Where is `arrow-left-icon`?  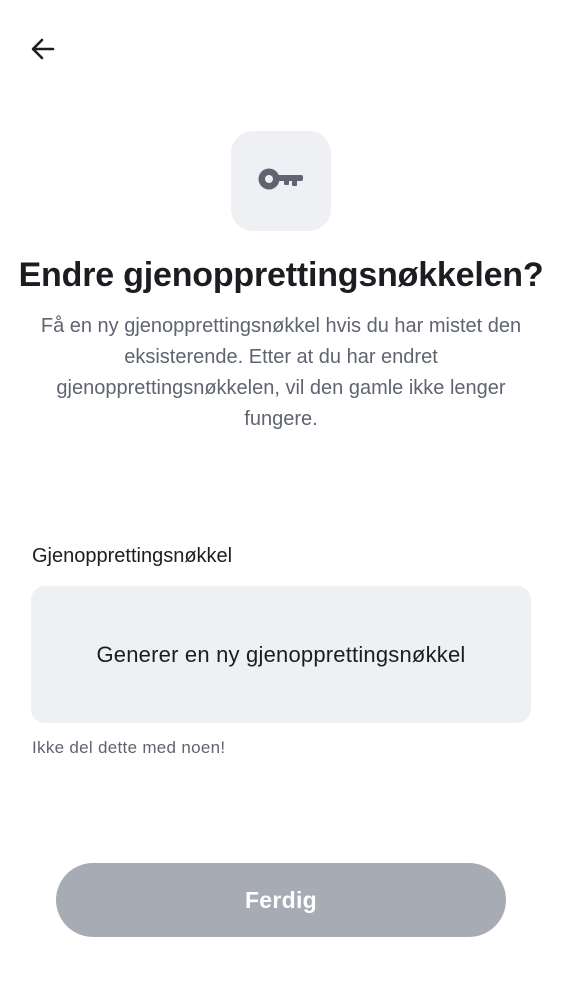 arrow-left-icon is located at coordinates (43, 51).